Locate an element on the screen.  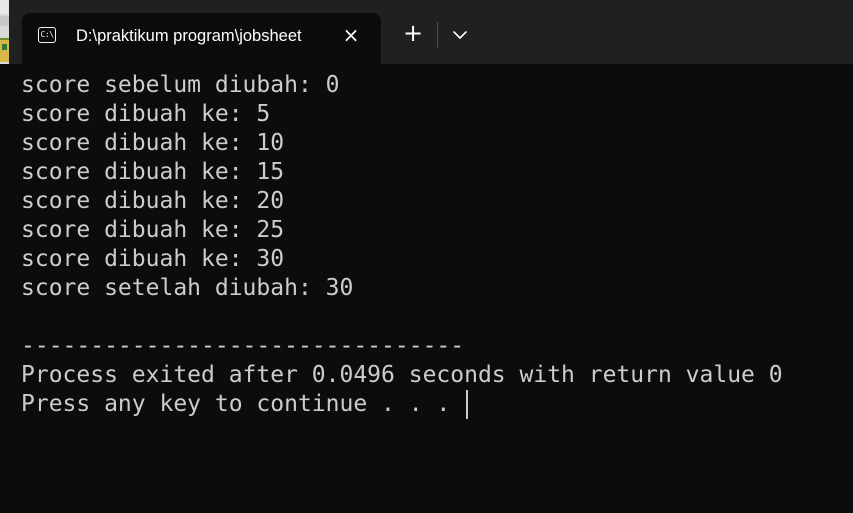
console-line: score dibuah ke: 10 is located at coordinates (153, 143).